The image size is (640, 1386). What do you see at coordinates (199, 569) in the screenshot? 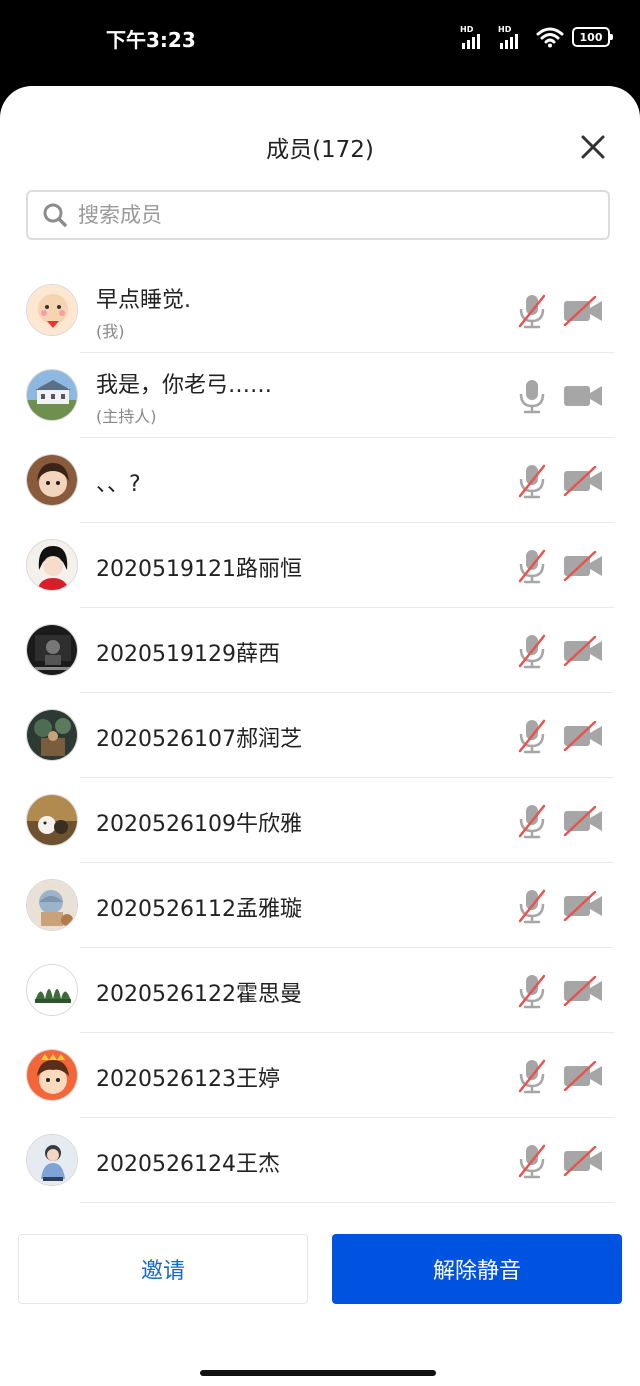
I see `member-name: 2020519121路丽恒` at bounding box center [199, 569].